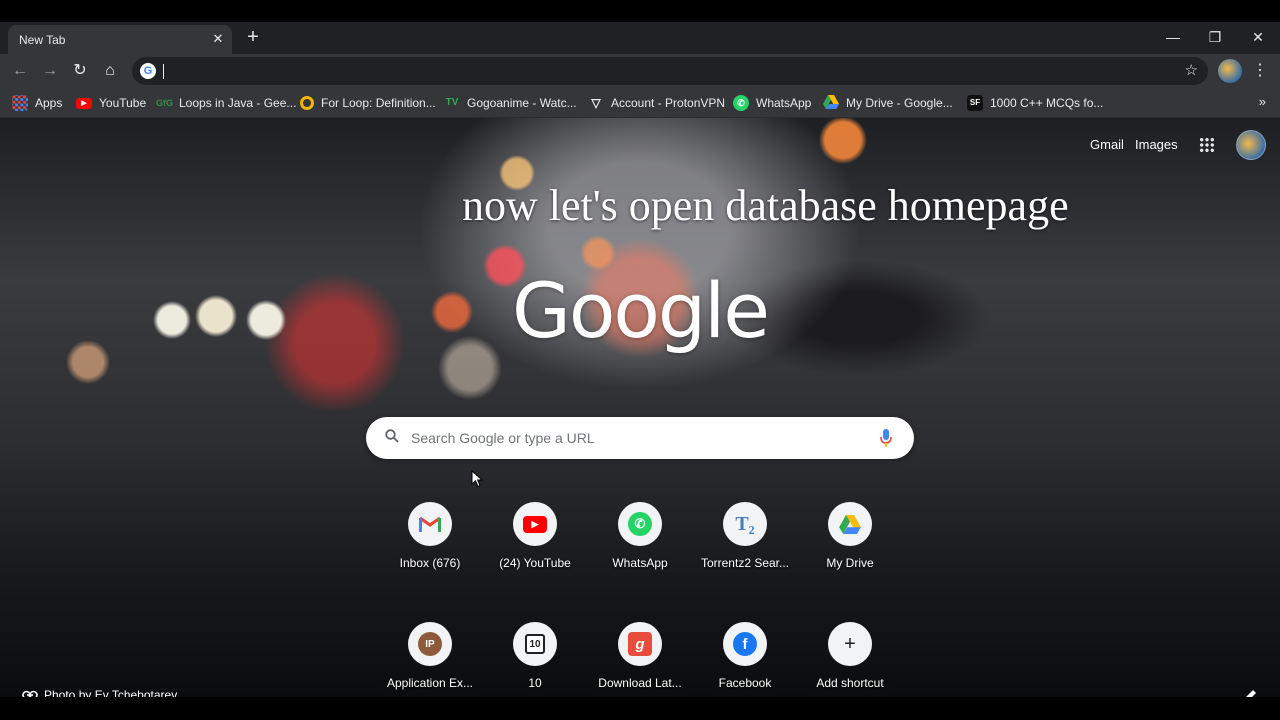 Image resolution: width=1280 pixels, height=720 pixels. I want to click on facebook-icon: f, so click(745, 644).